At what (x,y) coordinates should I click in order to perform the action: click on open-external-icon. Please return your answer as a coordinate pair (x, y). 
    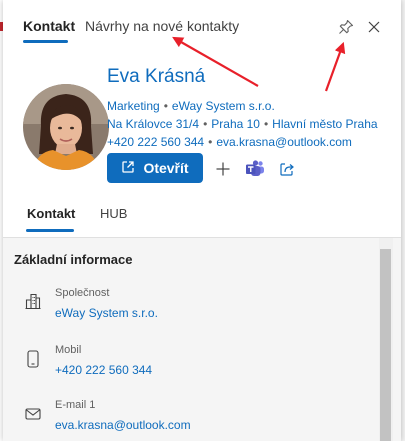
    Looking at the image, I should click on (128, 168).